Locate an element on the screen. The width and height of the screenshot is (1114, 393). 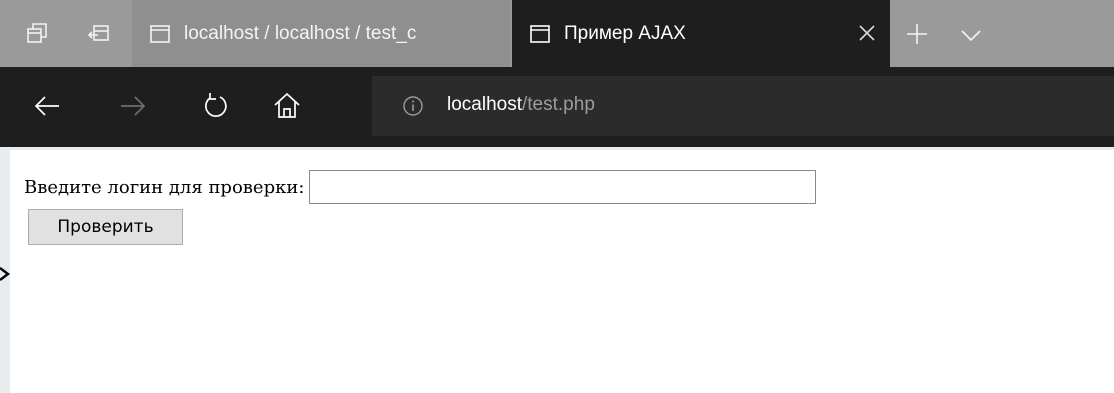
chevron-right-icon is located at coordinates (5, 274).